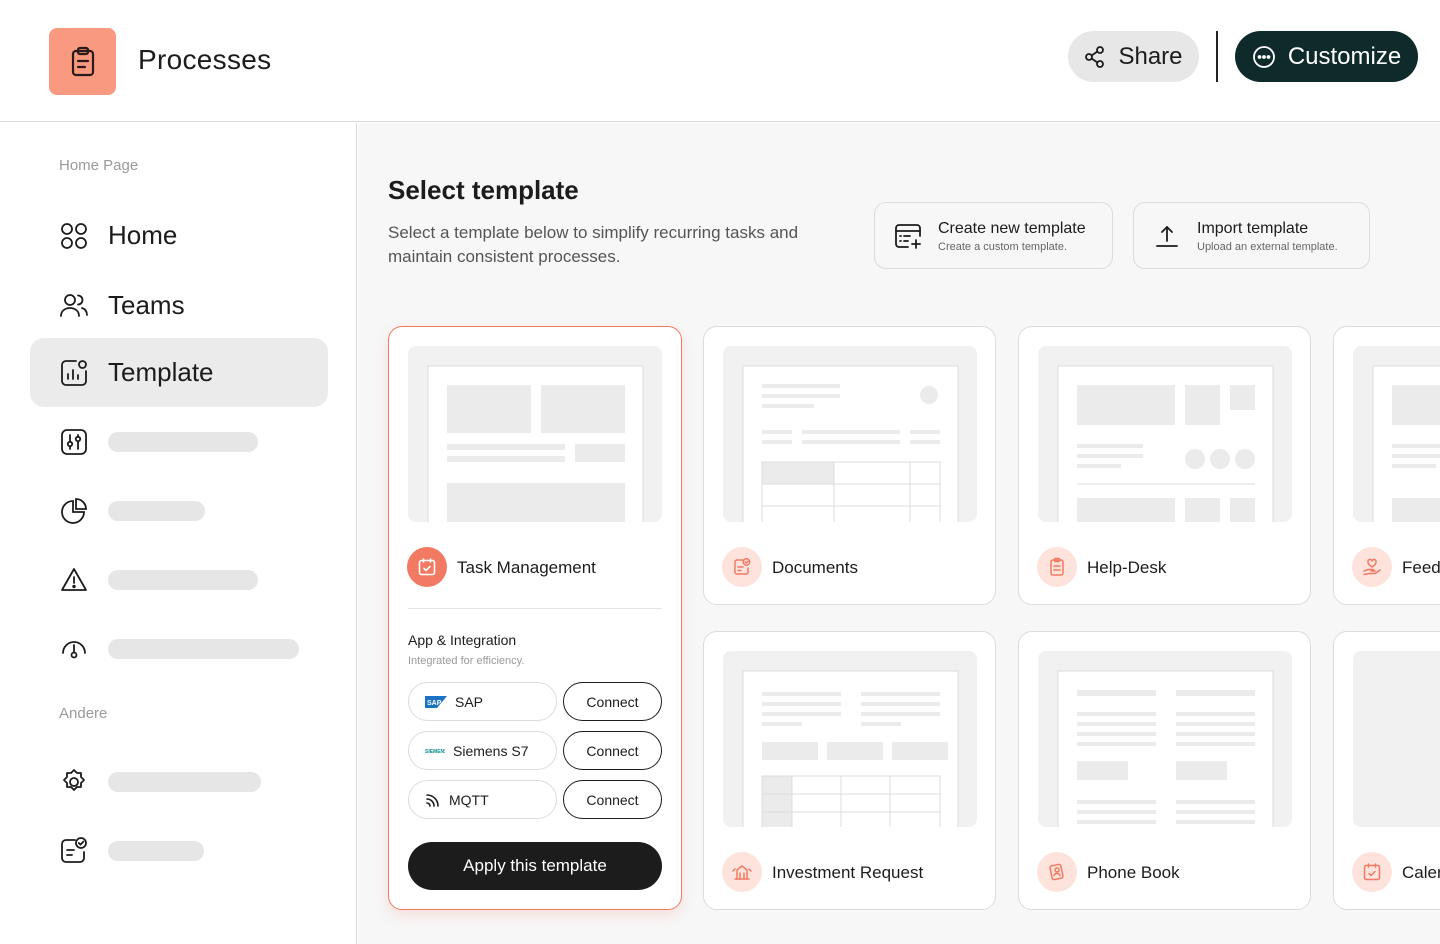 This screenshot has height=944, width=1440. I want to click on share-label: Share, so click(1150, 56).